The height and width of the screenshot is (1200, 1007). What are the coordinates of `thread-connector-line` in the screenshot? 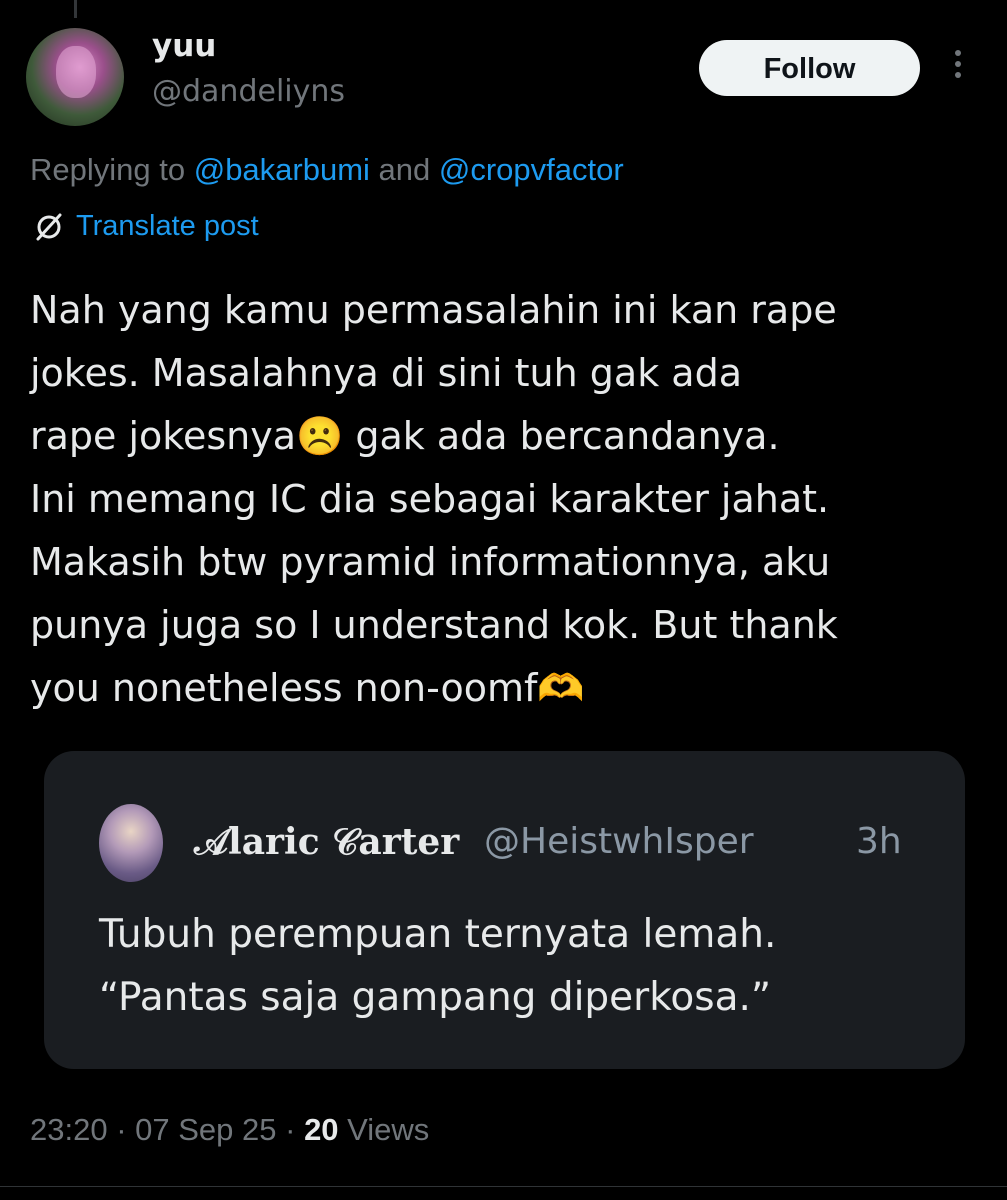 It's located at (75, 9).